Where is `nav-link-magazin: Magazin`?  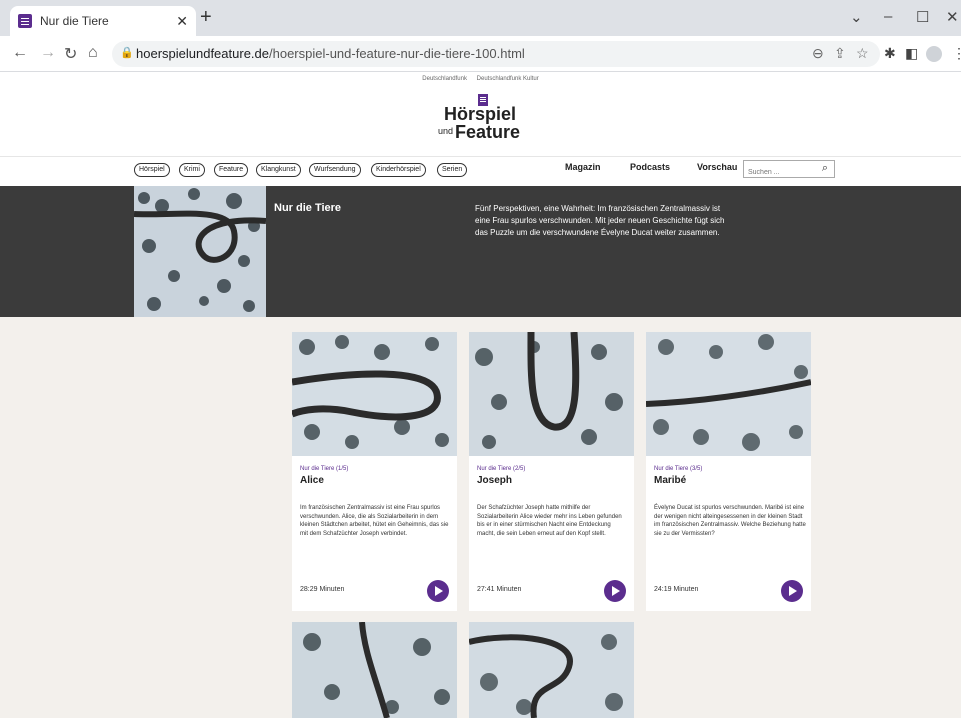
nav-link-magazin: Magazin is located at coordinates (583, 167).